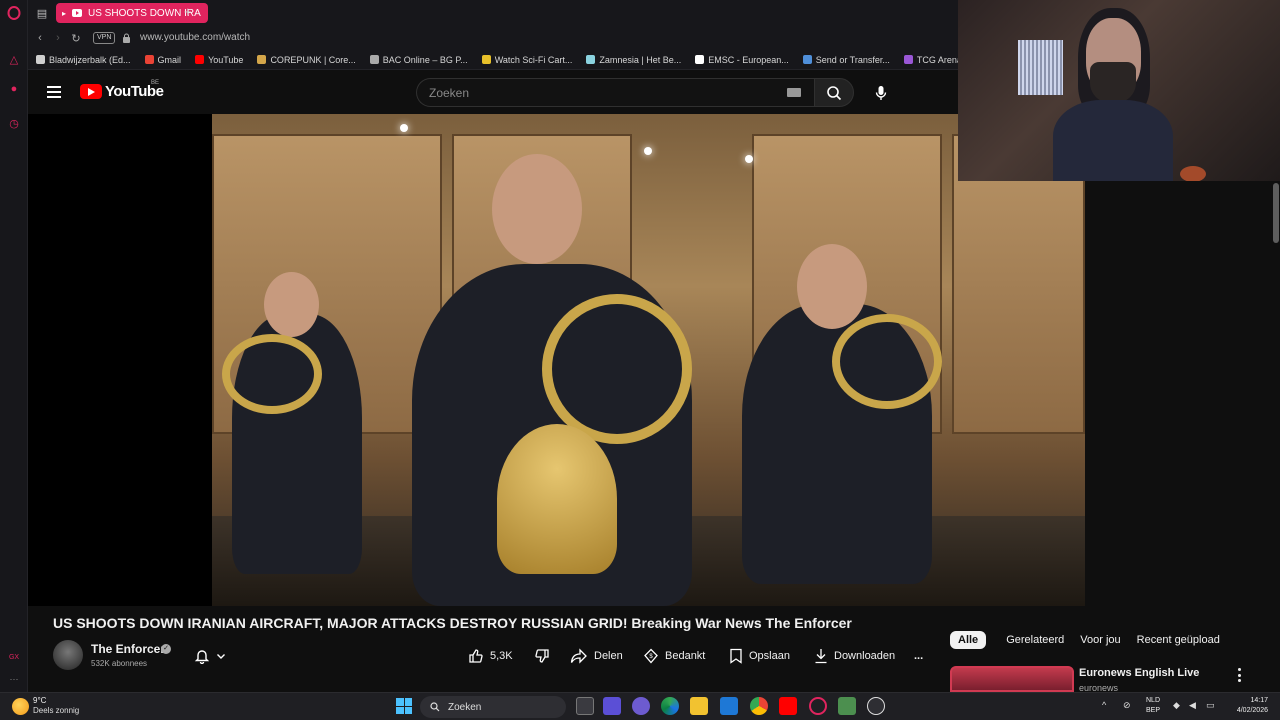  I want to click on share-button: Delen, so click(606, 656).